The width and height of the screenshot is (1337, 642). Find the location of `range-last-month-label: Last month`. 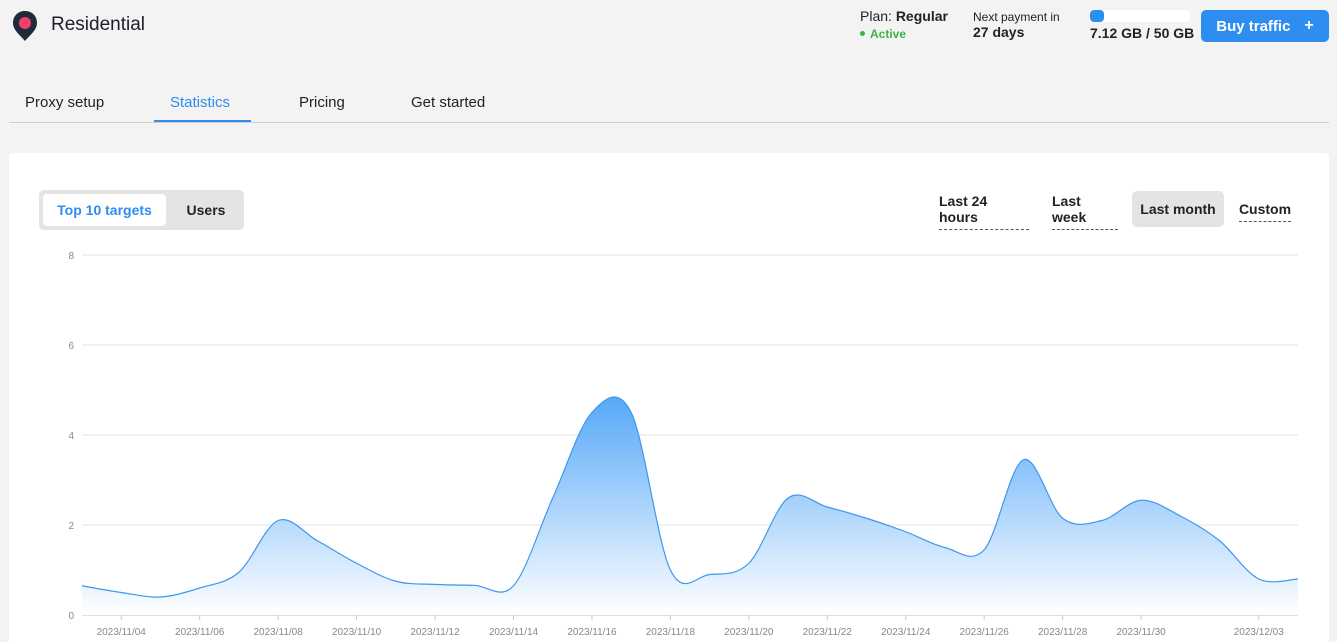

range-last-month-label: Last month is located at coordinates (1178, 209).